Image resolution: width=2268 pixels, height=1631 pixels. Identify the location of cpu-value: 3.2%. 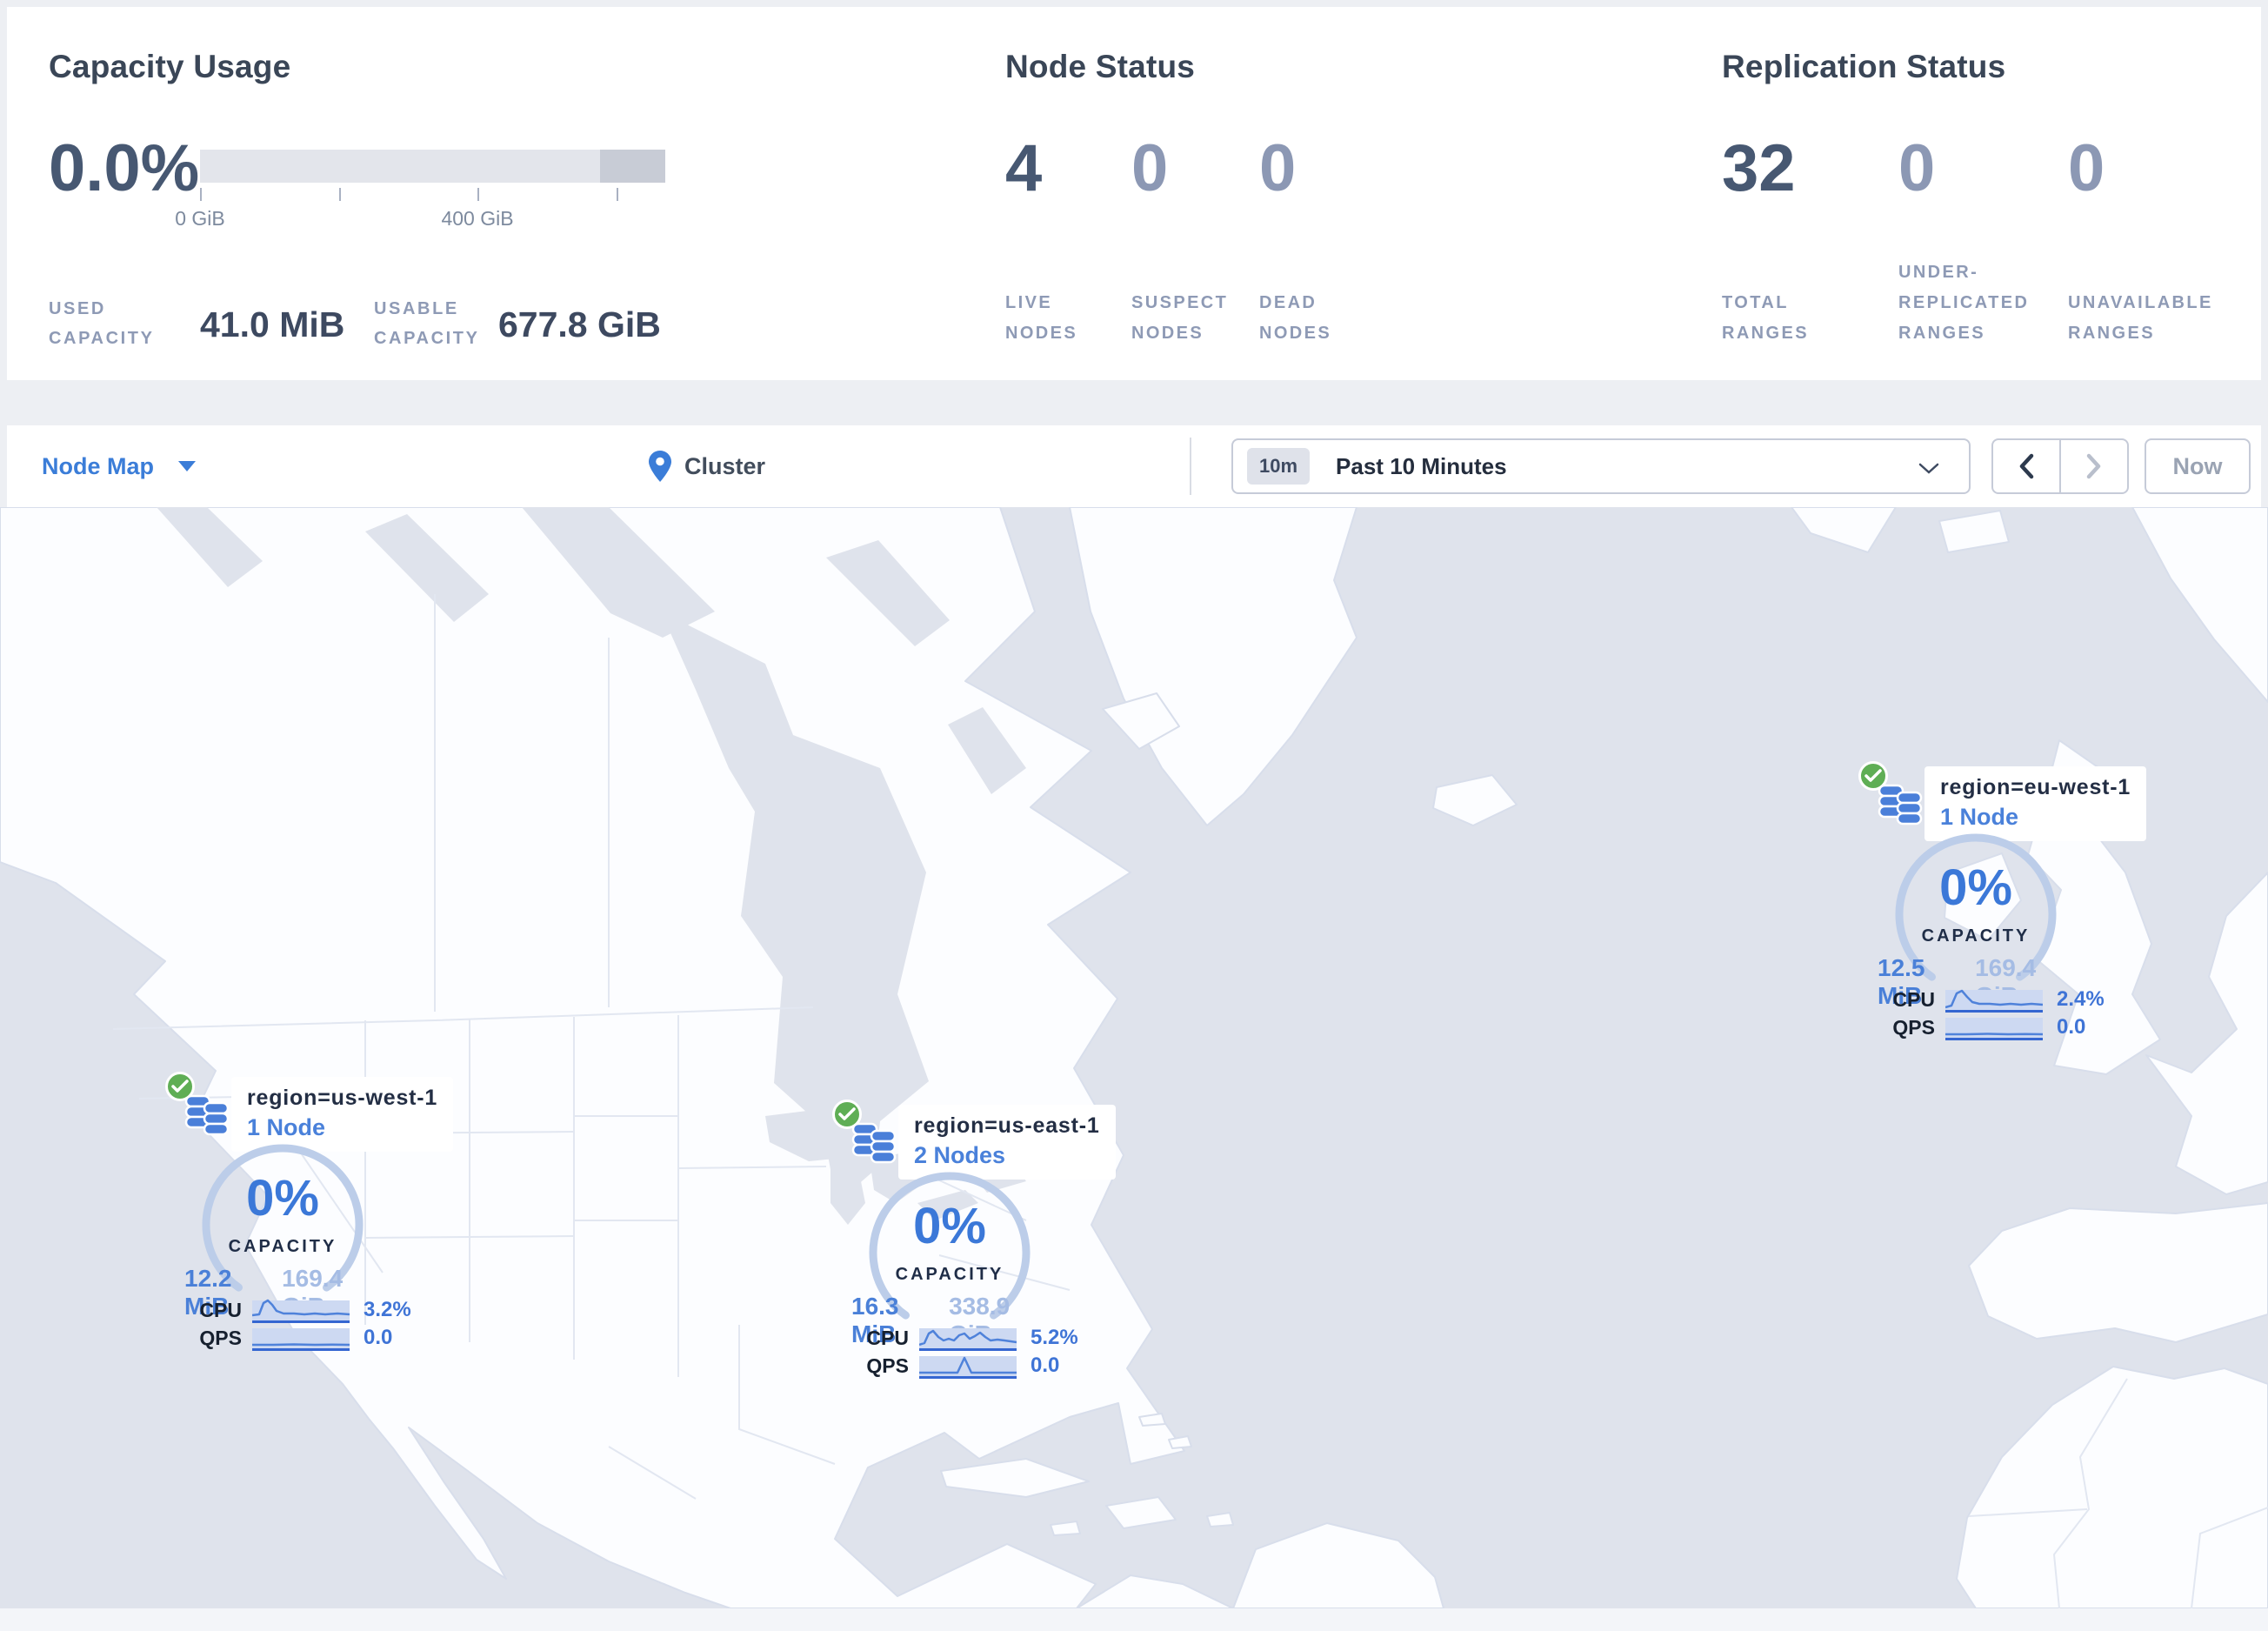
(387, 1309).